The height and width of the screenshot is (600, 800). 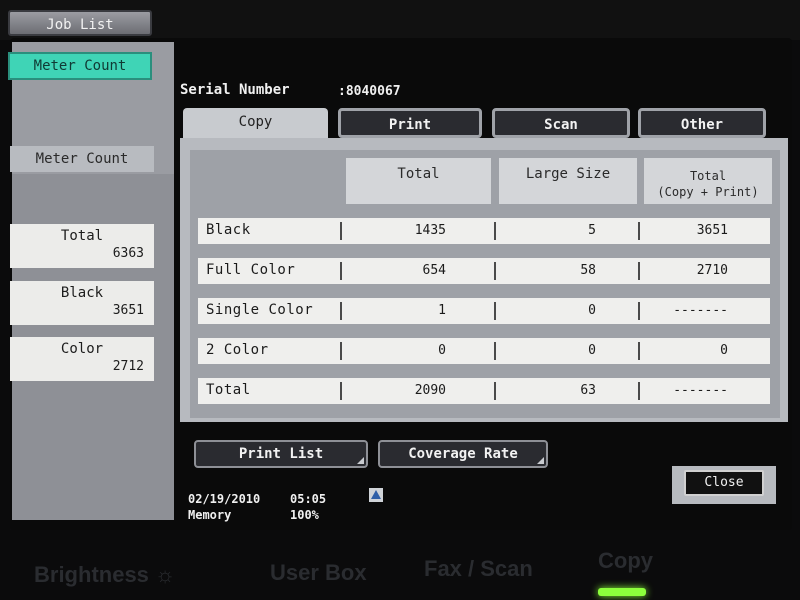 I want to click on status-date: 02/19/2010, so click(x=224, y=499).